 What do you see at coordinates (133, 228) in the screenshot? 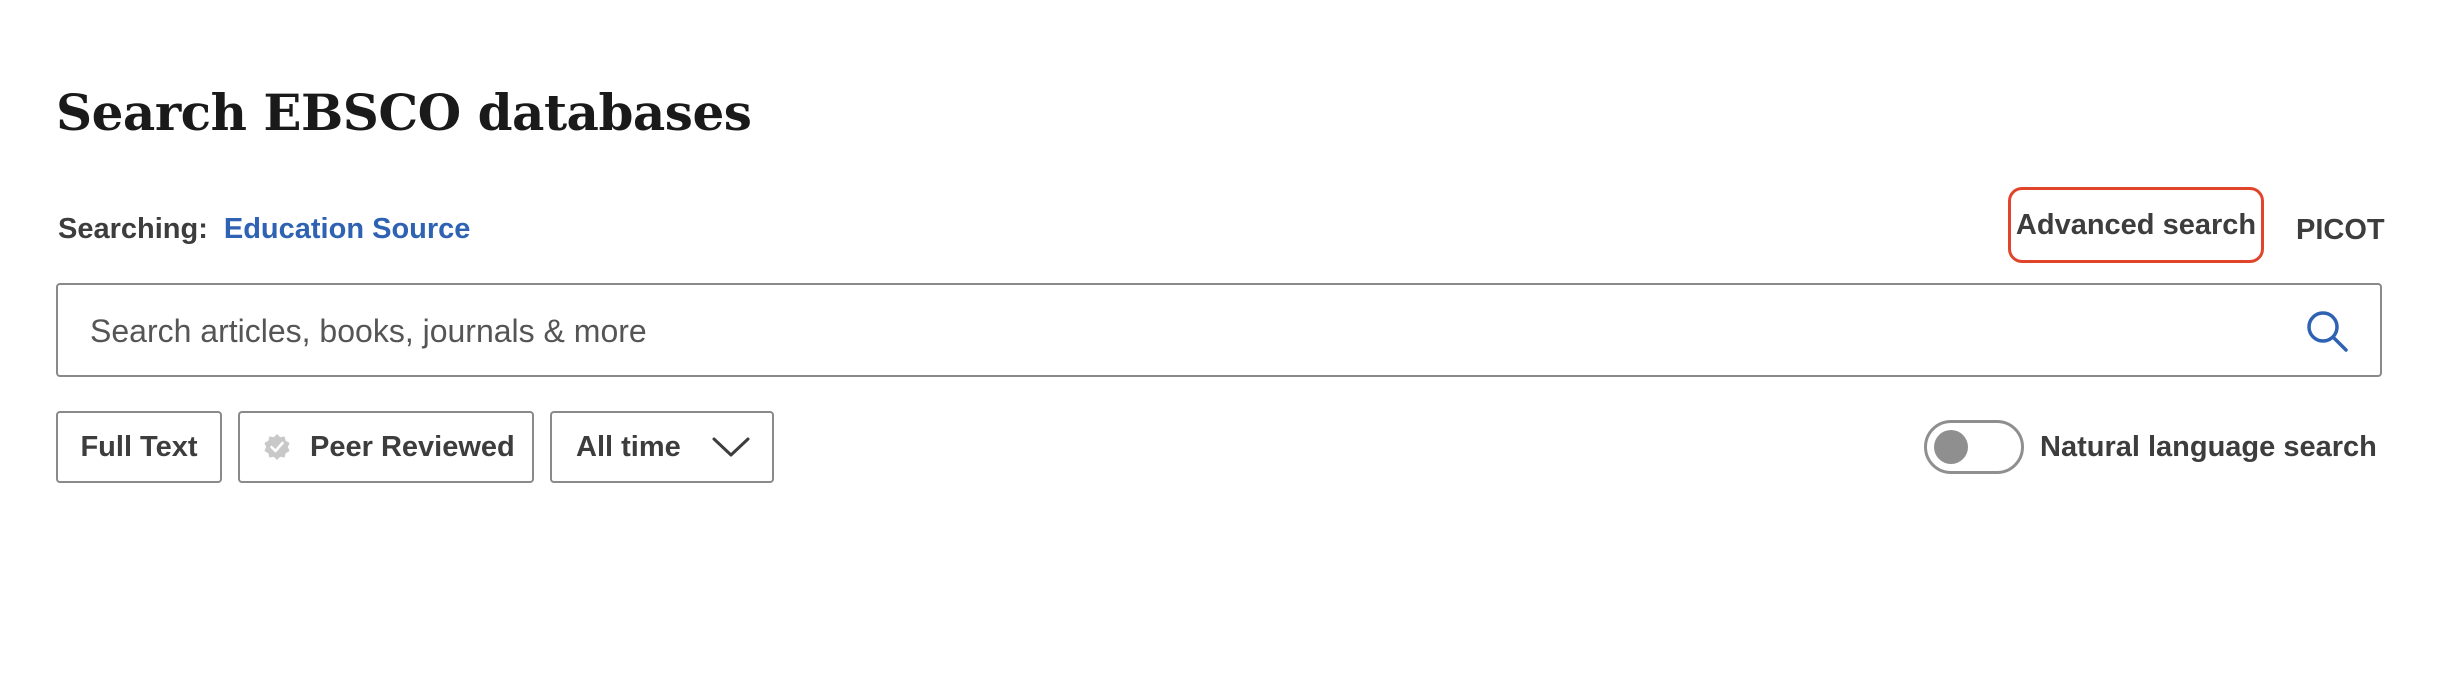
I see `scope-label: Searching:` at bounding box center [133, 228].